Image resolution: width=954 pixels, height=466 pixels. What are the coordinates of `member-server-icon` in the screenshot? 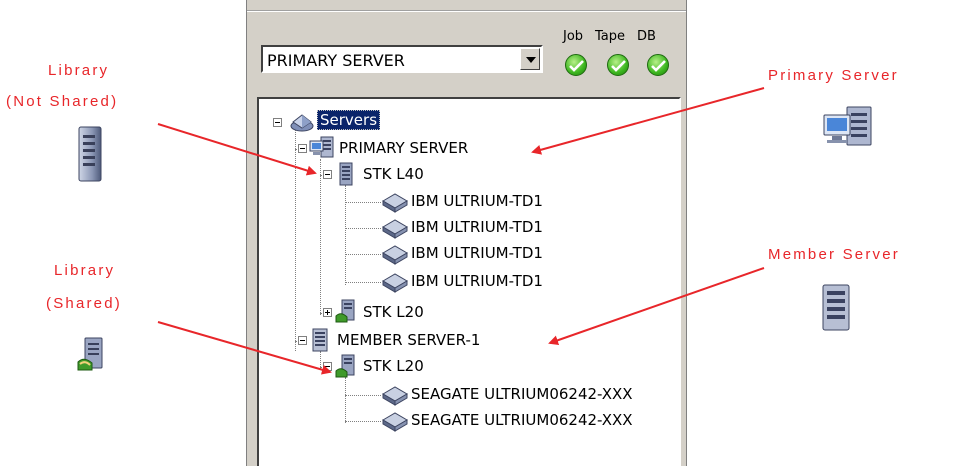 It's located at (836, 307).